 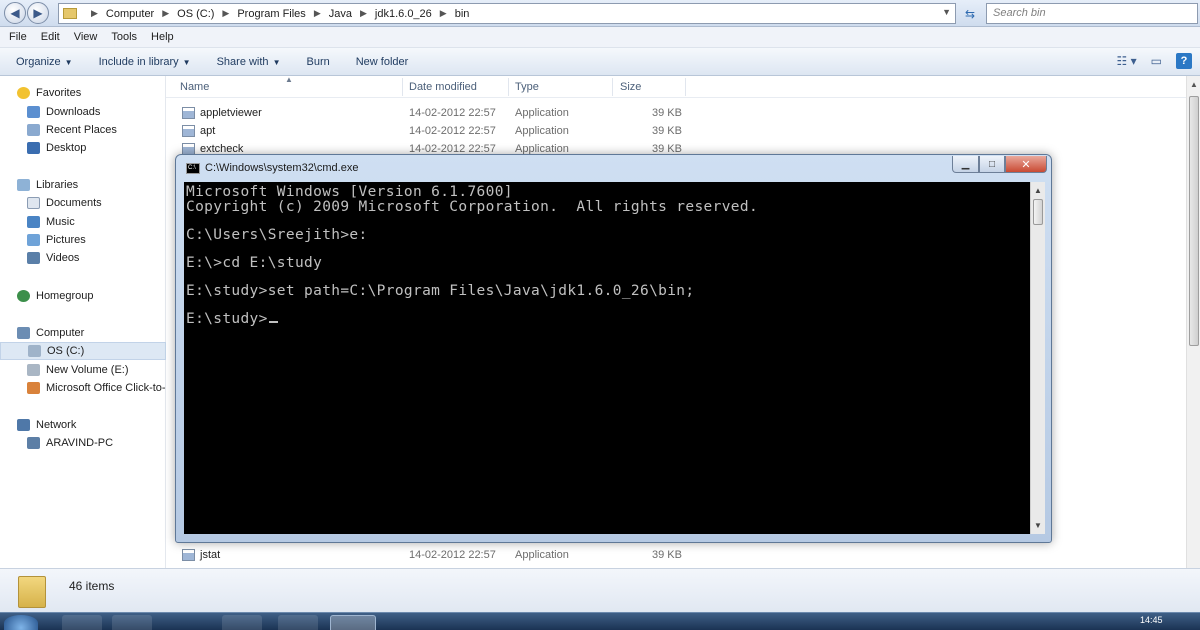 What do you see at coordinates (462, 14) in the screenshot?
I see `breadcrumb-bin: bin` at bounding box center [462, 14].